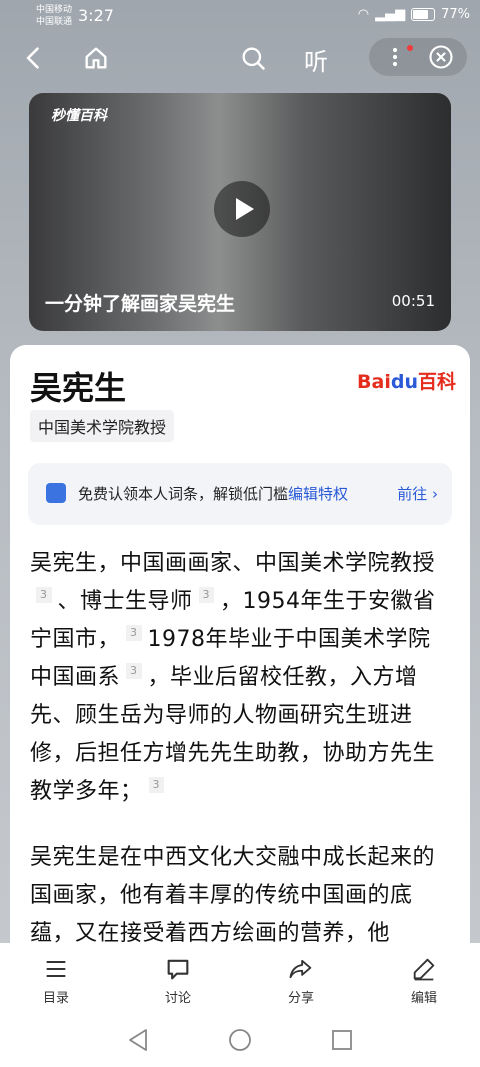  Describe the element at coordinates (78, 388) in the screenshot. I see `entry-title: 吴宪生` at that location.